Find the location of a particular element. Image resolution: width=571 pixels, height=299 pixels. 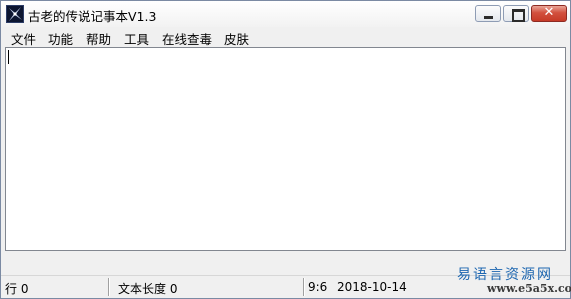

watermark-url: www.e5a5x.com is located at coordinates (529, 288).